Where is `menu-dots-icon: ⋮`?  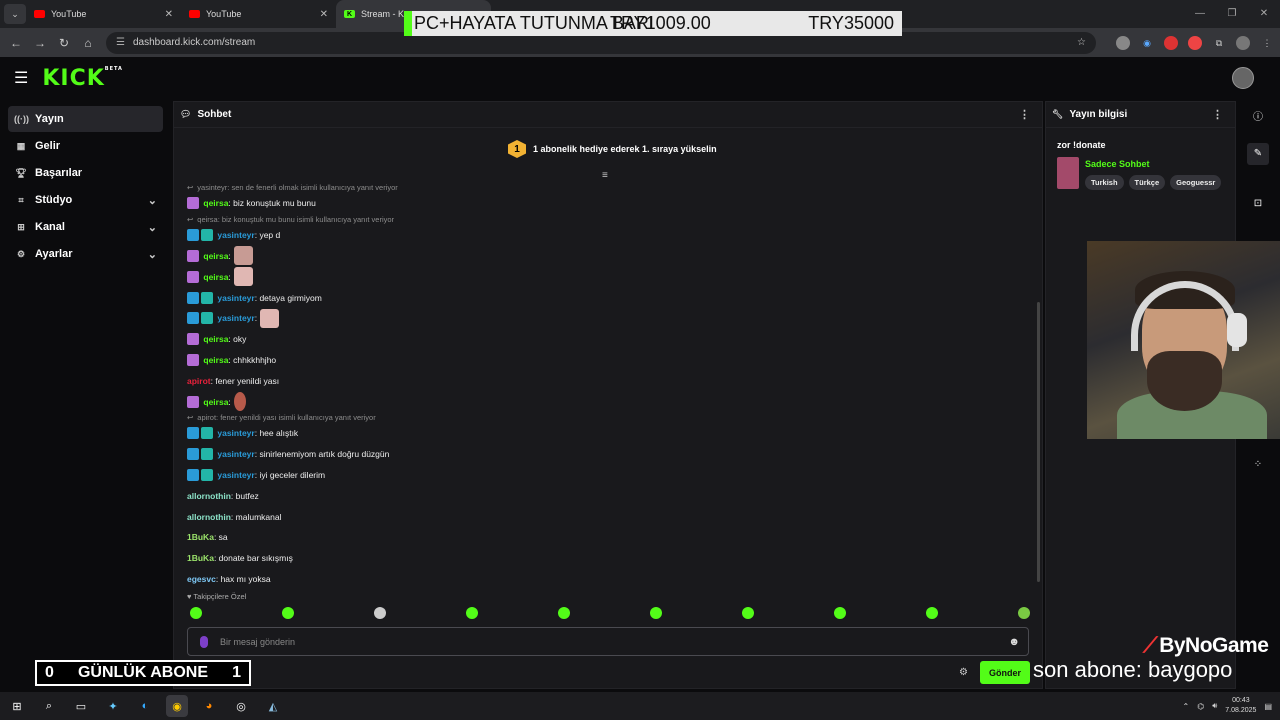
menu-dots-icon: ⋮ is located at coordinates (1267, 43).